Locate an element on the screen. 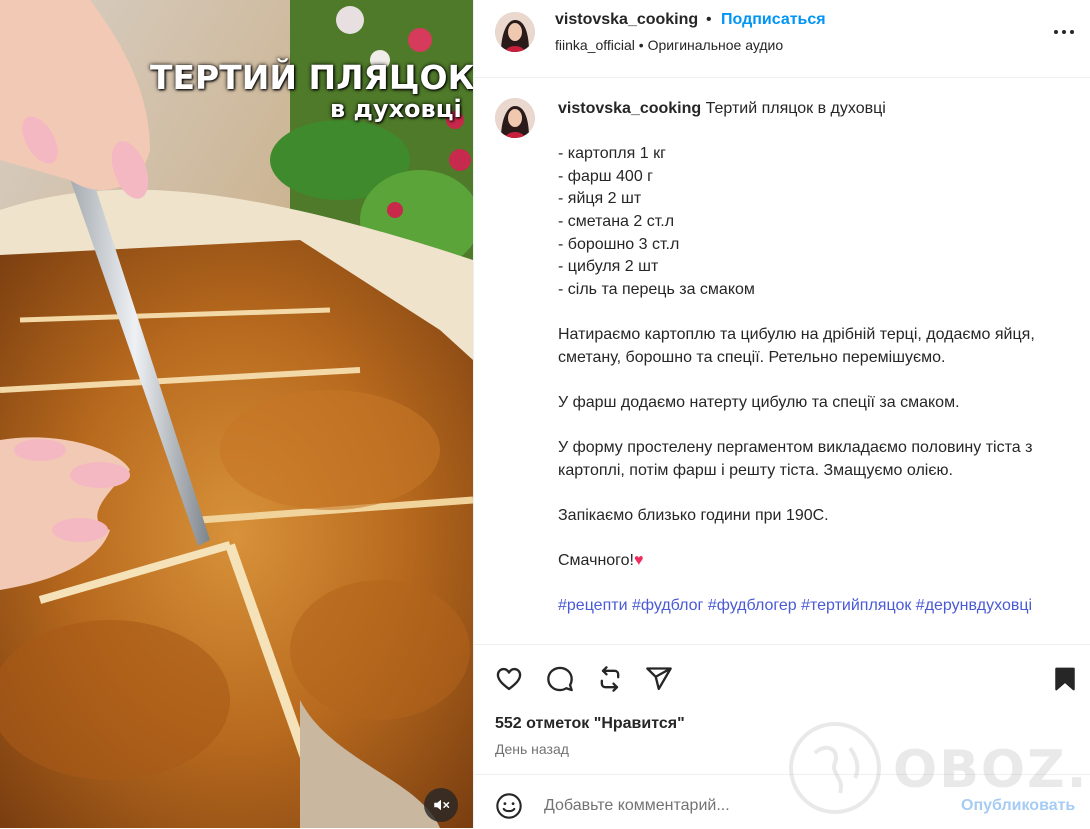 Image resolution: width=1090 pixels, height=829 pixels. audio-info: fiinka_official • Оригинальное аудио is located at coordinates (669, 45).